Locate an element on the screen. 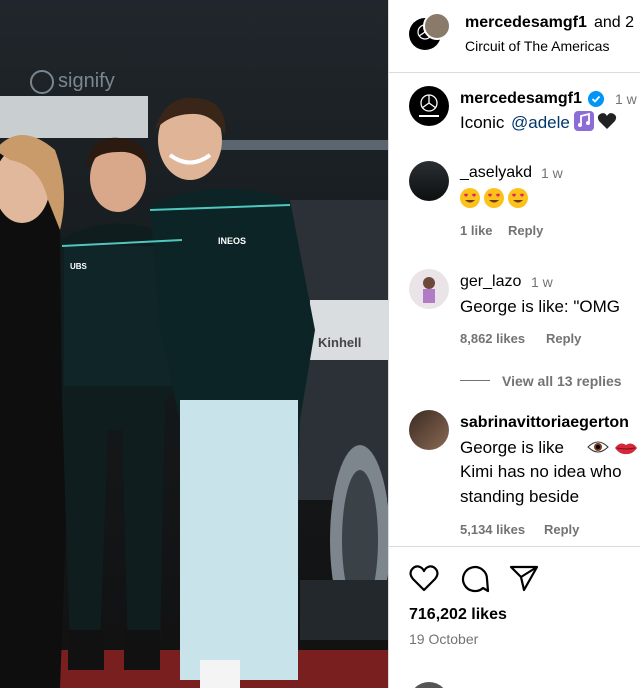 Image resolution: width=640 pixels, height=688 pixels. caption-username: mercedesamgf1 is located at coordinates (521, 99).